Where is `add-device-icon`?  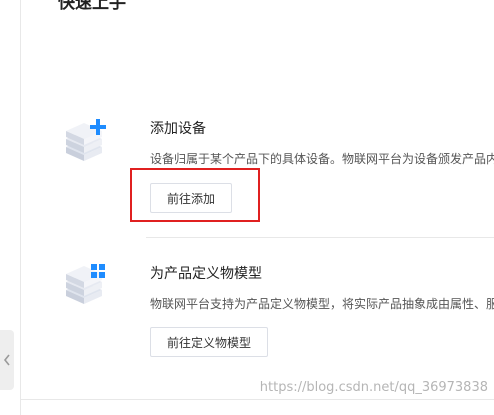
add-device-icon is located at coordinates (86, 141).